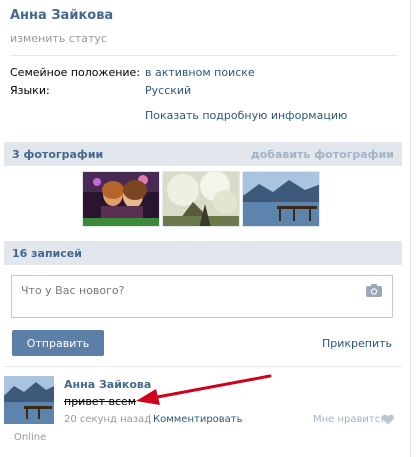 The width and height of the screenshot is (416, 457). Describe the element at coordinates (322, 154) in the screenshot. I see `add-photos-link: добавить фотографии` at that location.